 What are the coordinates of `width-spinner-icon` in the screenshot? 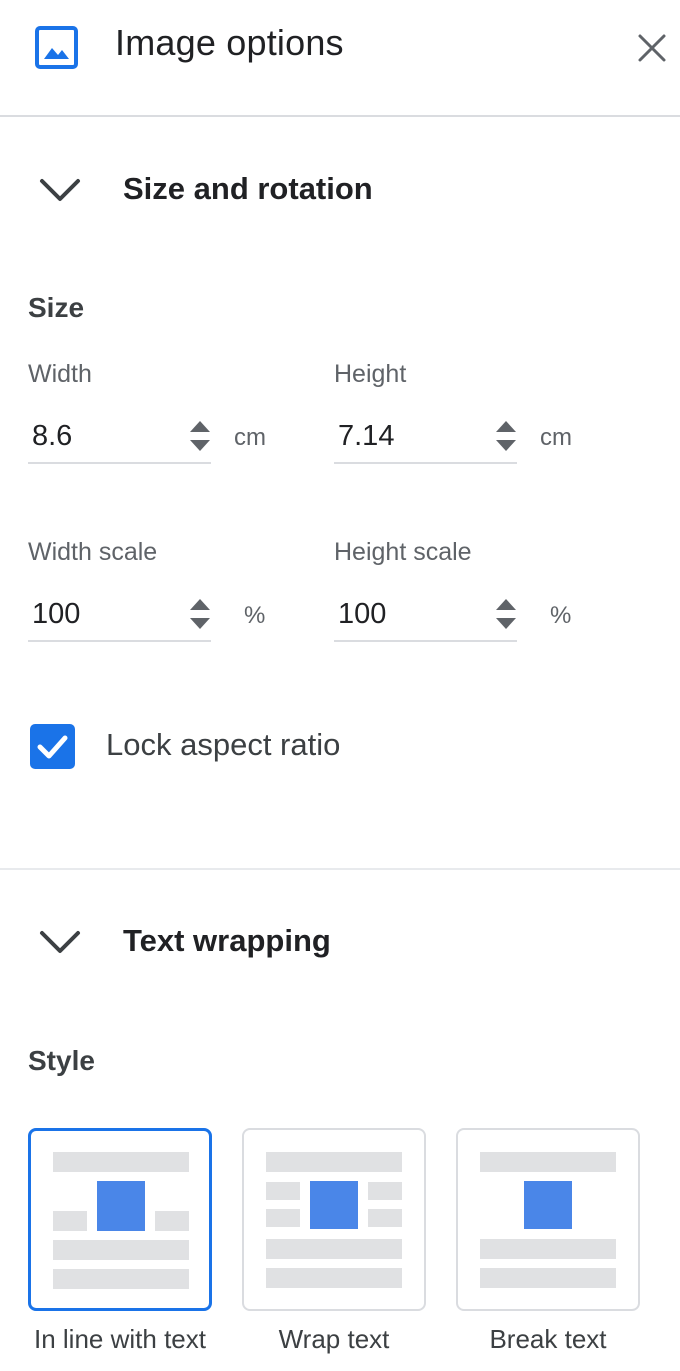 It's located at (200, 436).